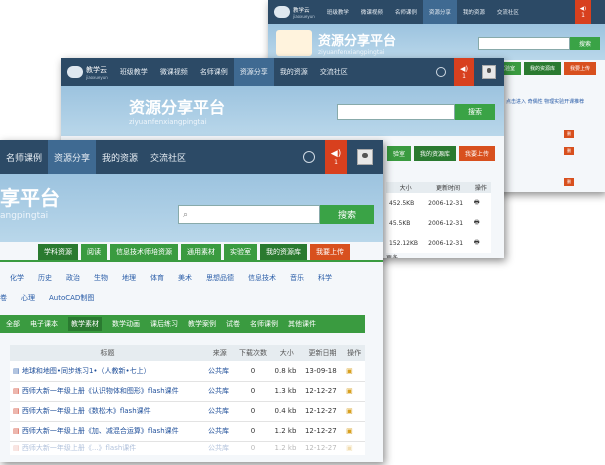 This screenshot has width=605, height=465. What do you see at coordinates (17, 278) in the screenshot?
I see `subject-link: 化学` at bounding box center [17, 278].